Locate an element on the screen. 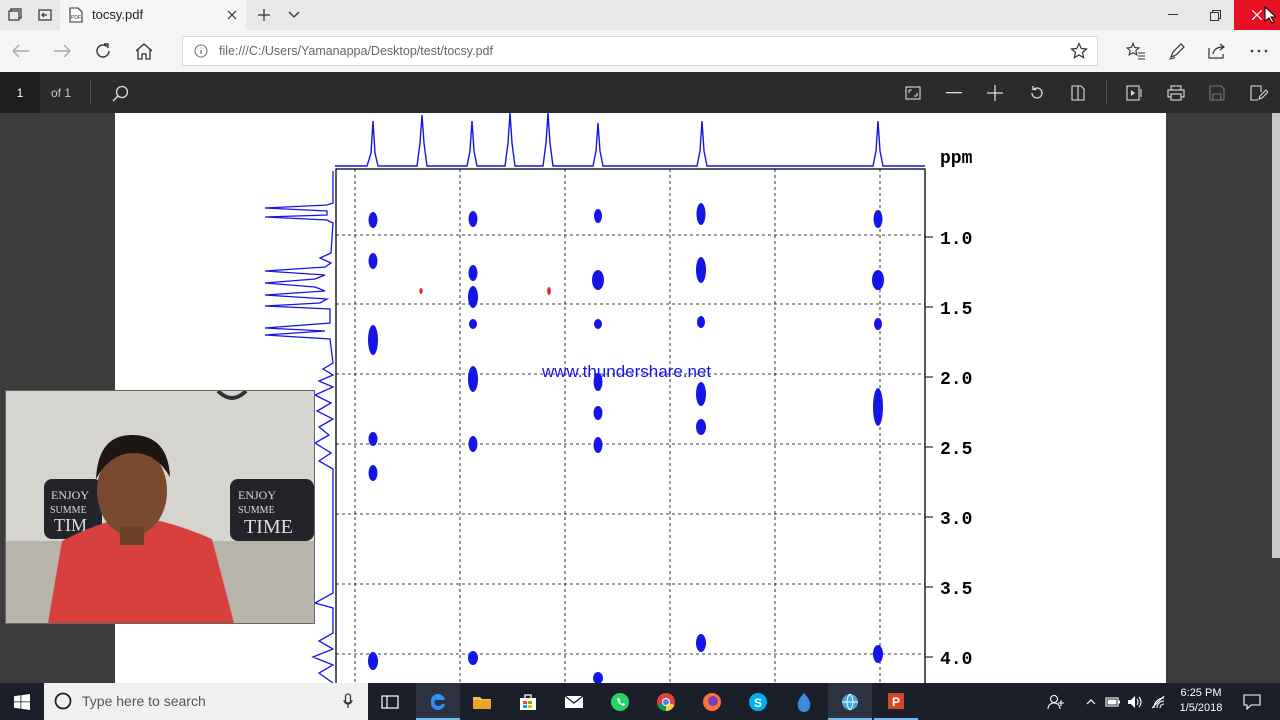 The width and height of the screenshot is (1280, 720). top-projection-trace is located at coordinates (630, 140).